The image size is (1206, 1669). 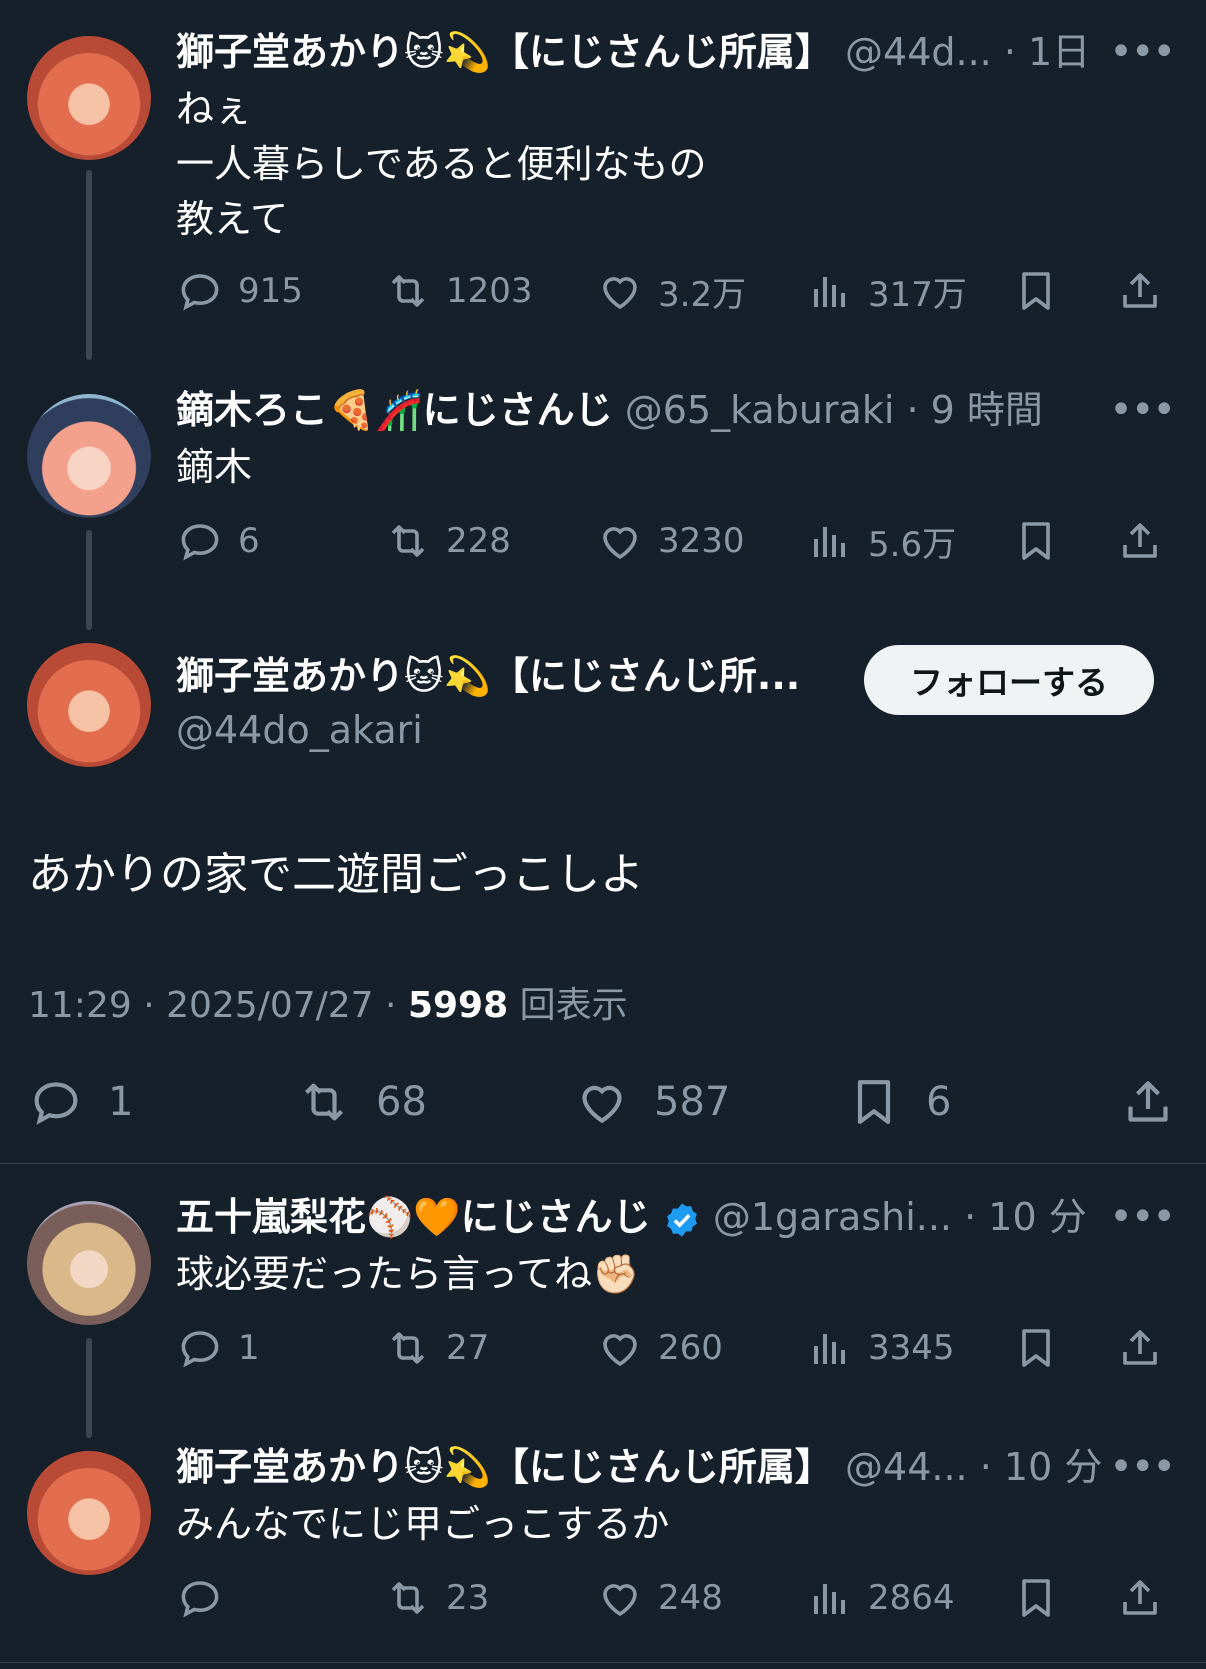 I want to click on like-count: 3.2万, so click(x=702, y=294).